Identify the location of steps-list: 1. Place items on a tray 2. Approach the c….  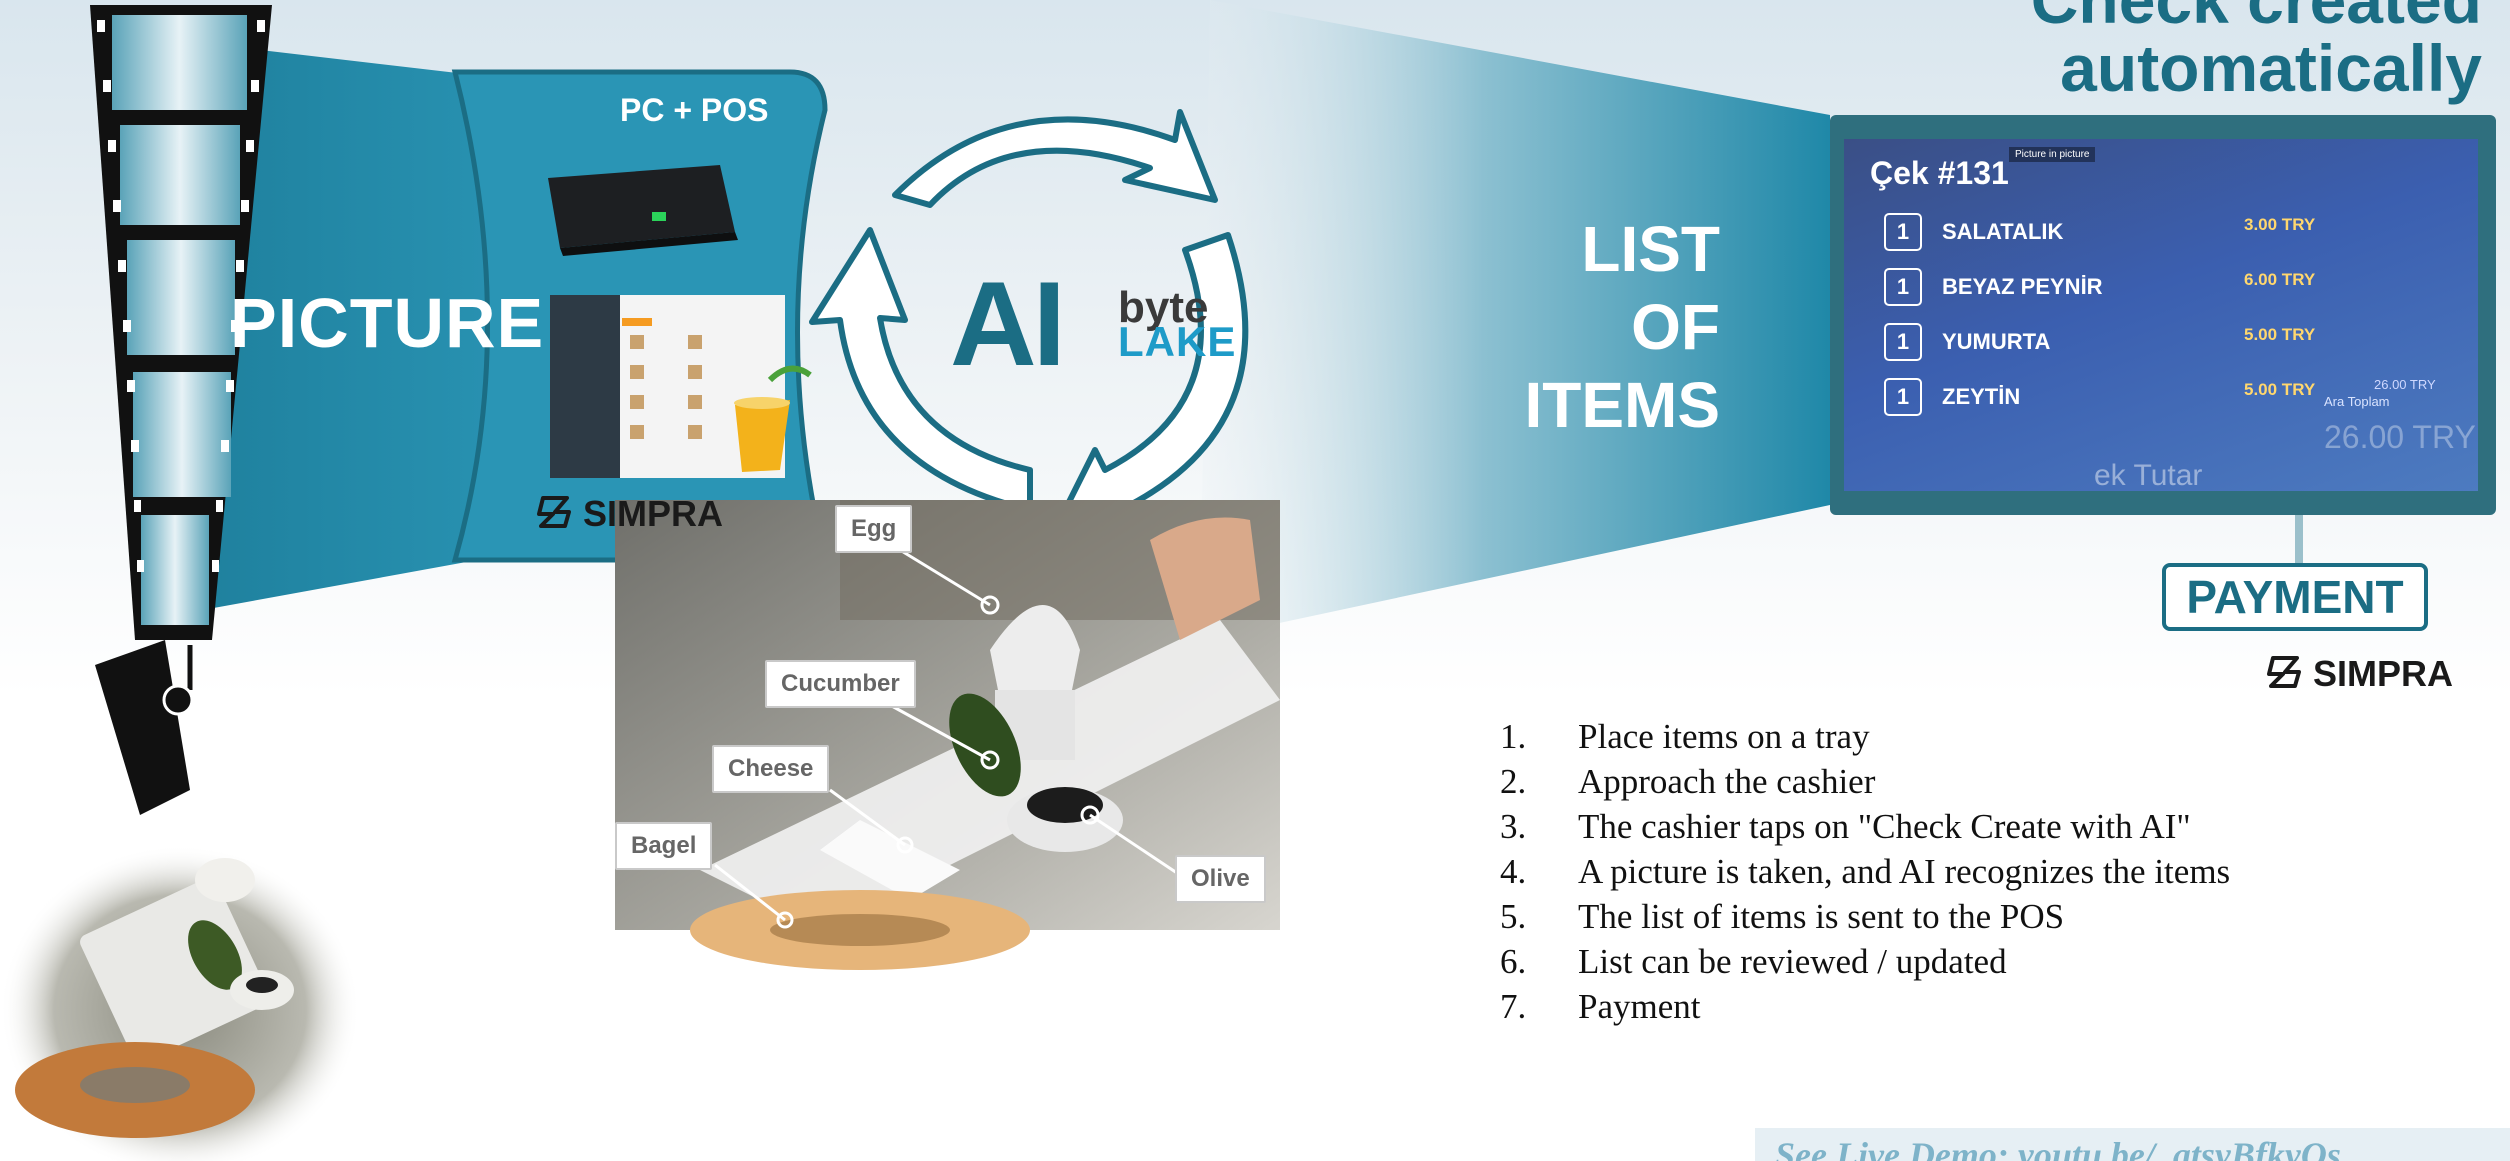
(1865, 871).